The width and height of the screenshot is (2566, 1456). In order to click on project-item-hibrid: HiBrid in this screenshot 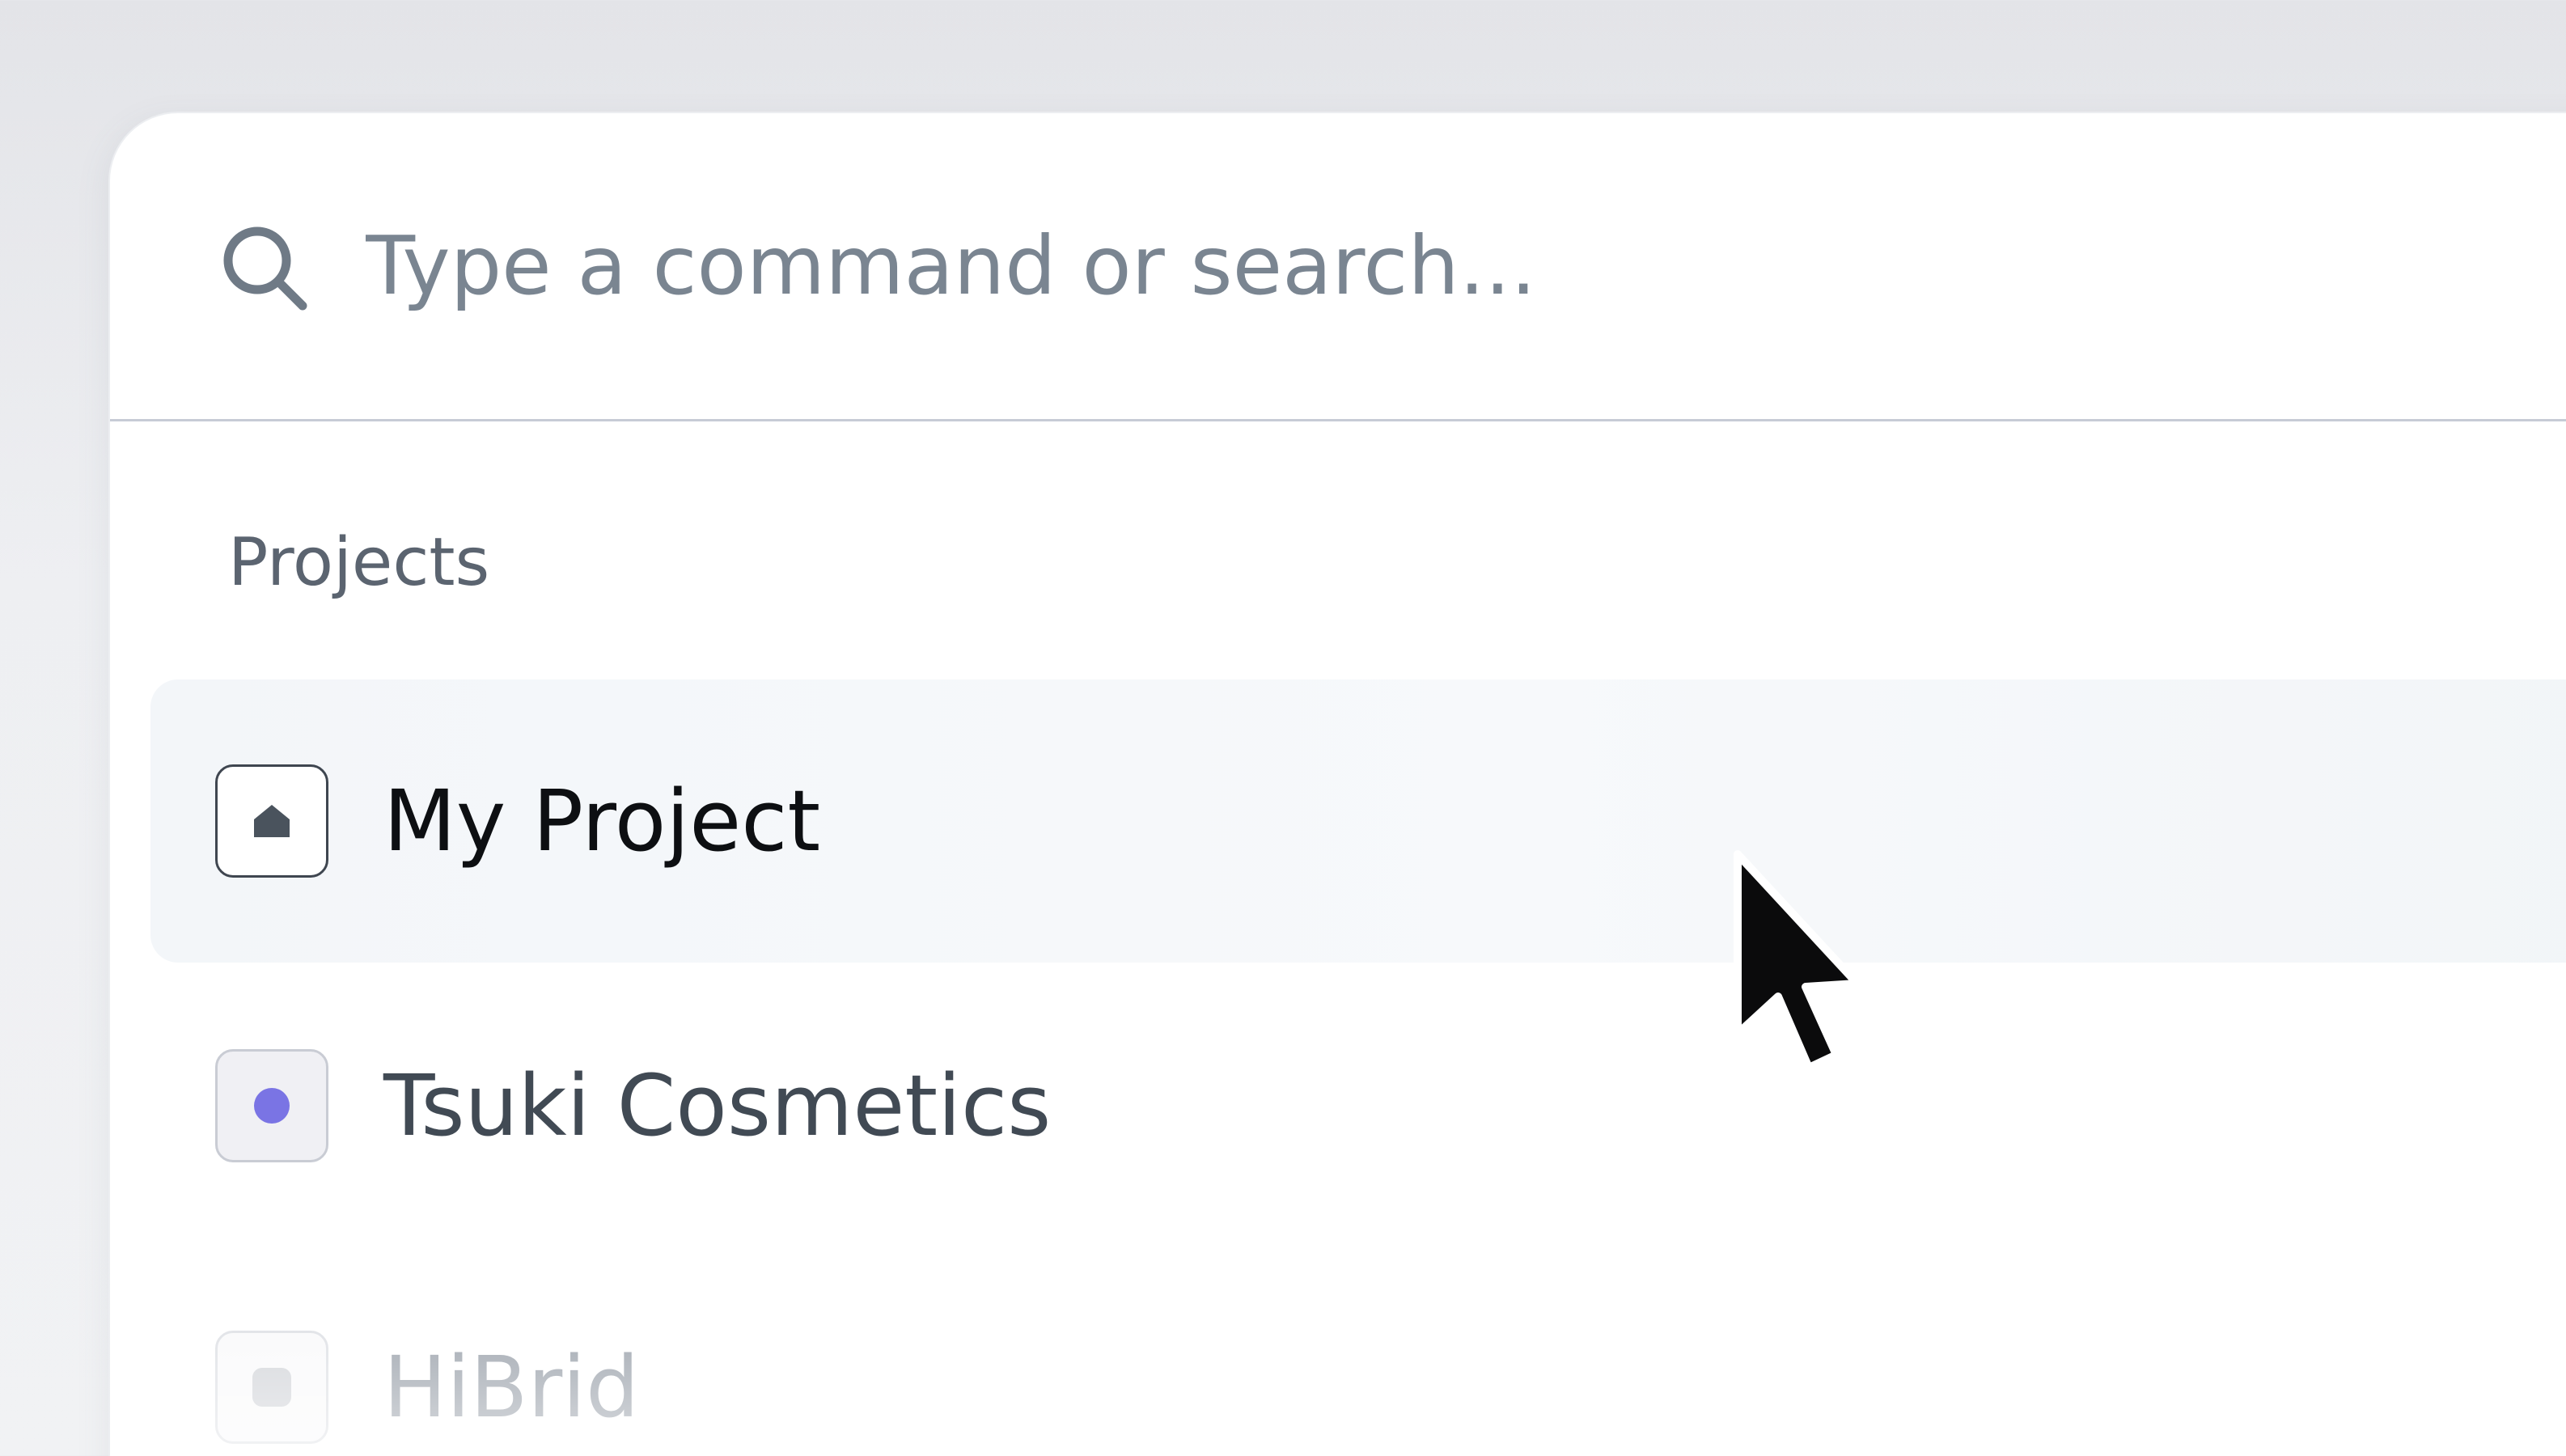, I will do `click(1358, 1351)`.